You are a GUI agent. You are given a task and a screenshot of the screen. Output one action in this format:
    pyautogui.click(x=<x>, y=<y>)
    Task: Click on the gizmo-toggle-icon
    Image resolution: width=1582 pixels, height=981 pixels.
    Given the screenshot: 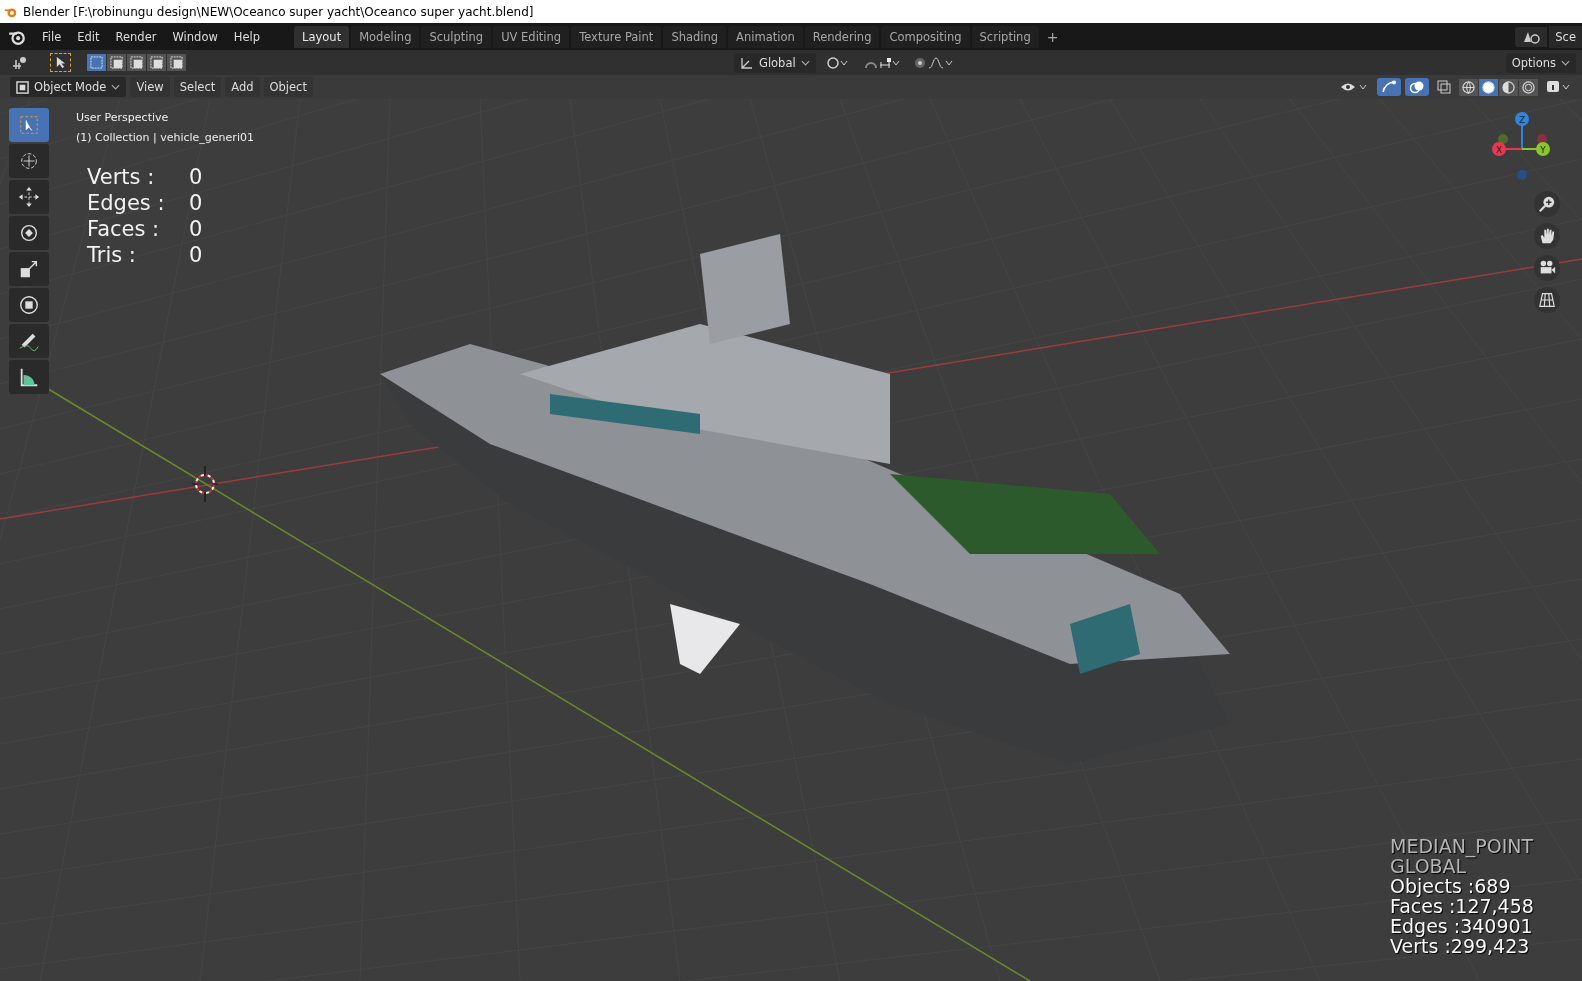 What is the action you would take?
    pyautogui.click(x=1389, y=87)
    